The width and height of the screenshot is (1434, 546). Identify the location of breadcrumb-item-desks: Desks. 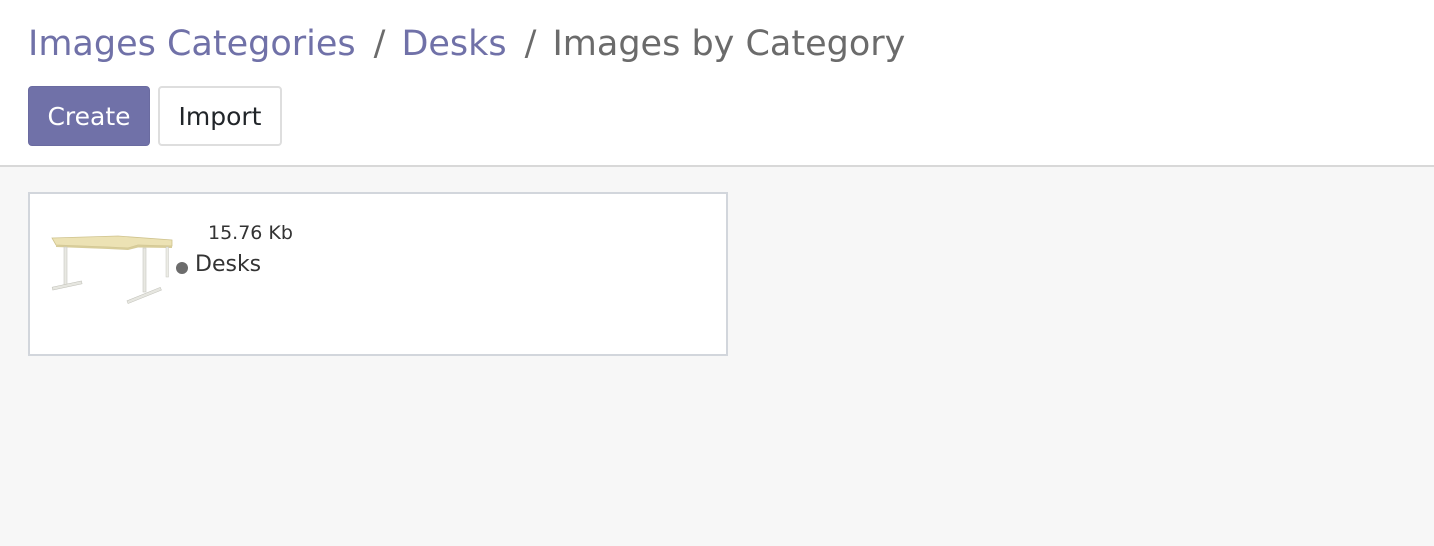
(453, 44).